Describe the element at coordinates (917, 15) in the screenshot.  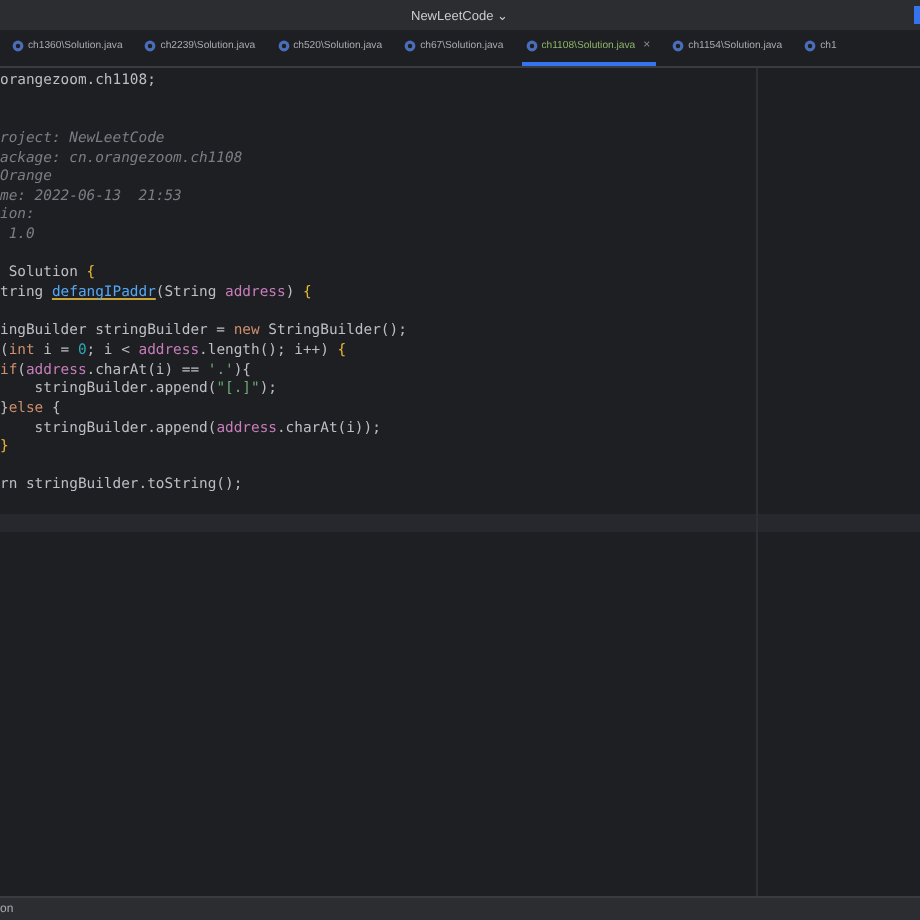
I see `toolbar-button` at that location.